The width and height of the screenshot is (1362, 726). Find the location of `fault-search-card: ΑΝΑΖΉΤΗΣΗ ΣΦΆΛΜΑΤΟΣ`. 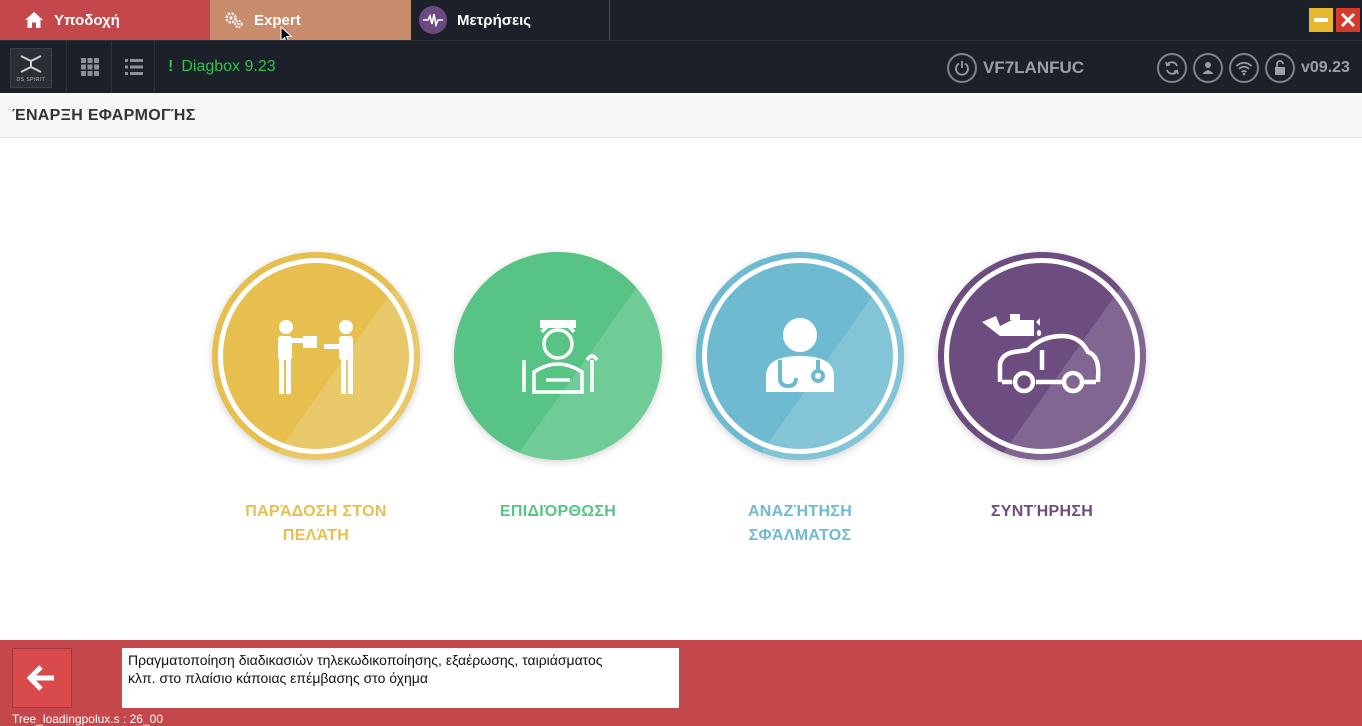

fault-search-card: ΑΝΑΖΉΤΗΣΗ ΣΦΆΛΜΑΤΟΣ is located at coordinates (801, 400).